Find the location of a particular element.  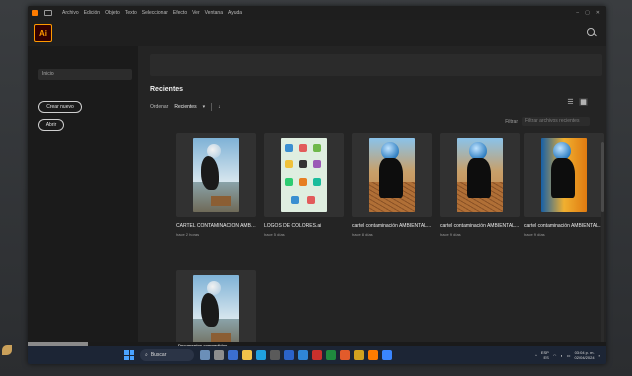

app-mini-icon is located at coordinates (35, 13).